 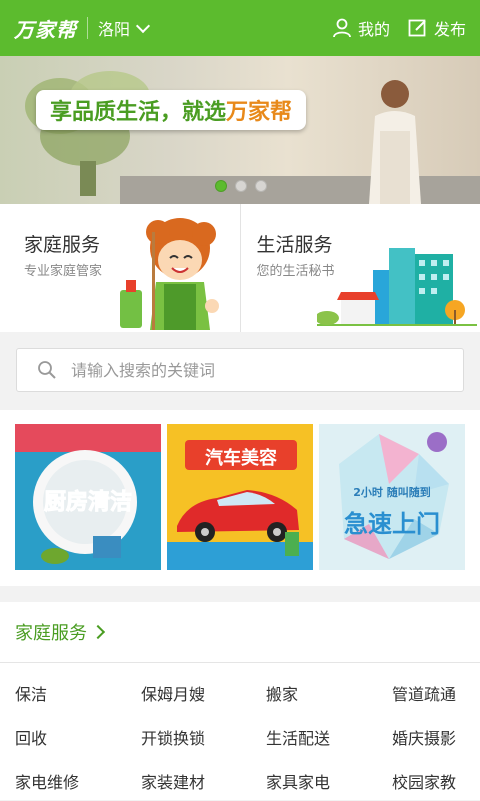 What do you see at coordinates (98, 632) in the screenshot?
I see `chevron-right-icon` at bounding box center [98, 632].